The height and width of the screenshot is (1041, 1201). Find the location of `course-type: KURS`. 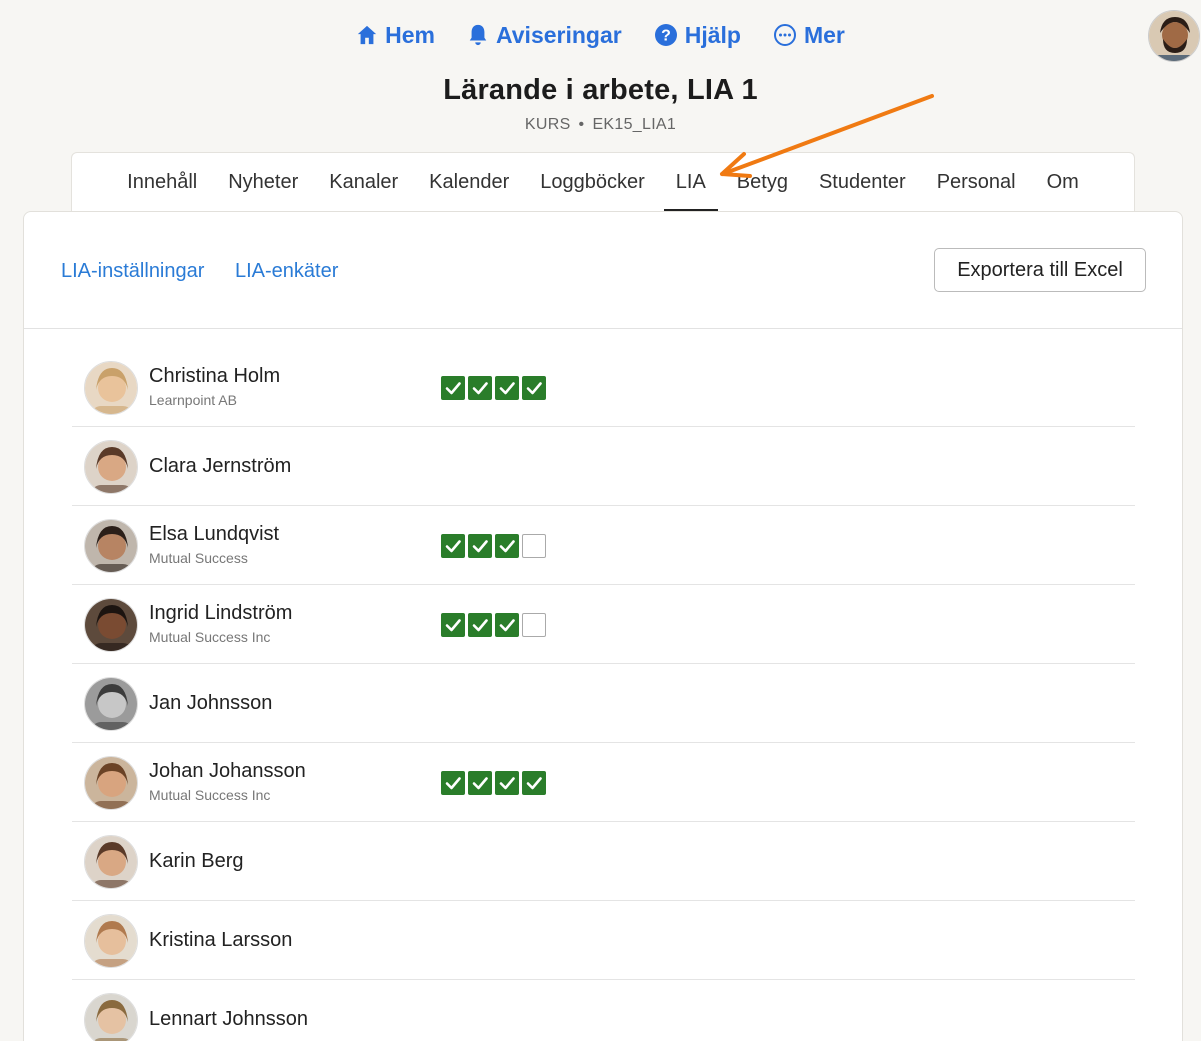

course-type: KURS is located at coordinates (547, 124).